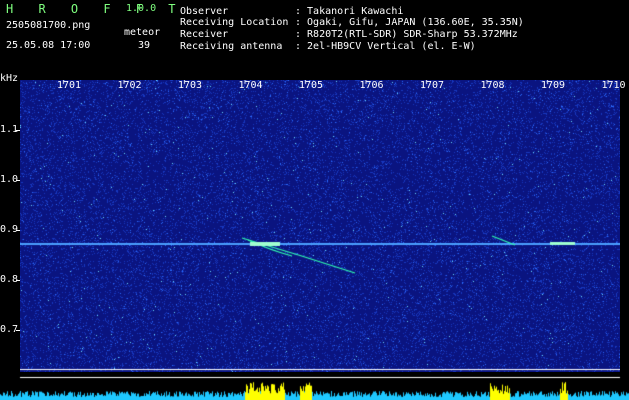 The height and width of the screenshot is (400, 629). What do you see at coordinates (129, 85) in the screenshot?
I see `x-tick-label: 1702` at bounding box center [129, 85].